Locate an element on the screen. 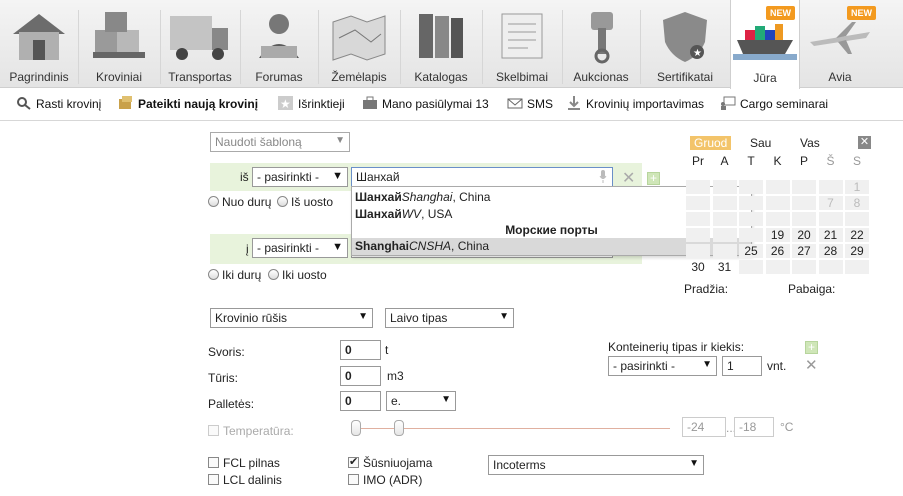 Image resolution: width=903 pixels, height=496 pixels. calendar-day: 7 is located at coordinates (830, 203).